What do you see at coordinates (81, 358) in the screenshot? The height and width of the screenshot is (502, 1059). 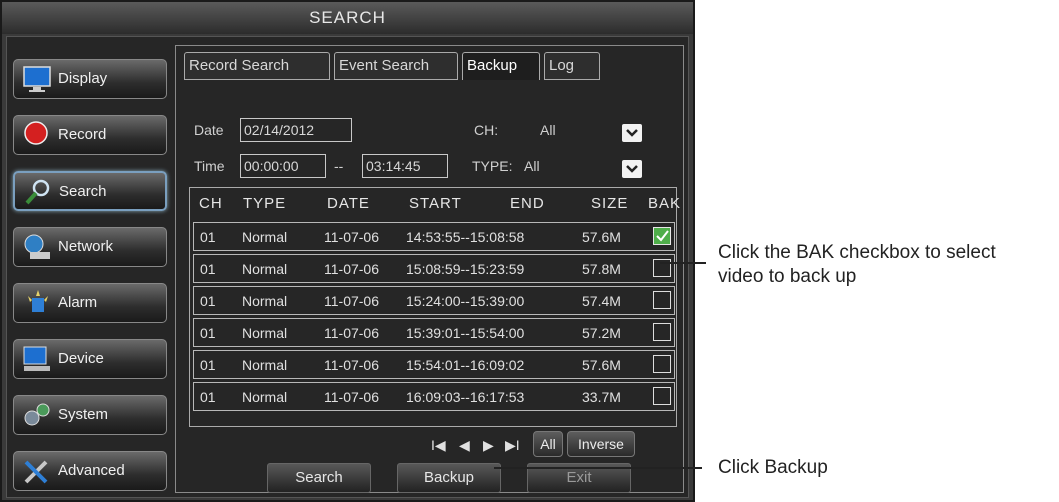 I see `sidebar-label-device: Device` at bounding box center [81, 358].